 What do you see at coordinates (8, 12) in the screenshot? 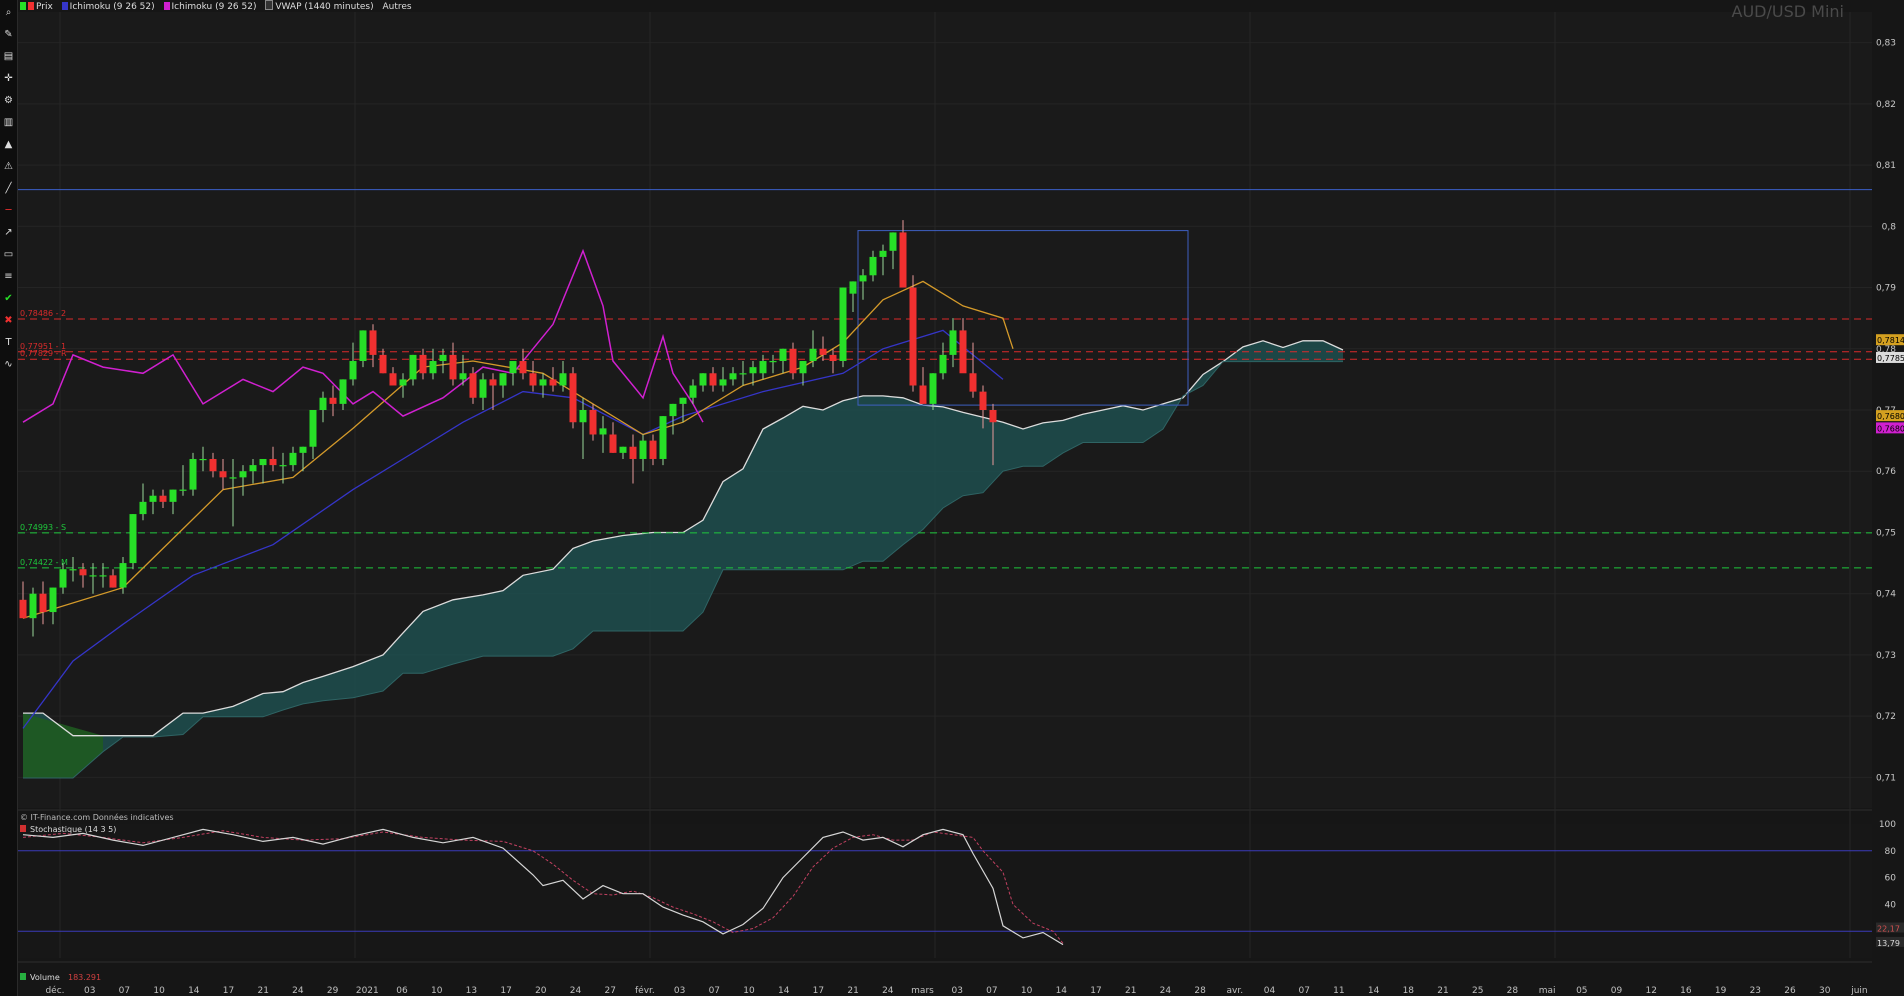
I see `zoom-icon: ⌕` at bounding box center [8, 12].